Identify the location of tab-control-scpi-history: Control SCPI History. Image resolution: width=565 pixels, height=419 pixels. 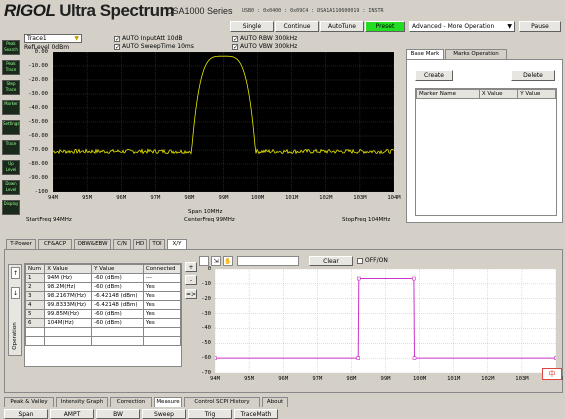
(222, 402).